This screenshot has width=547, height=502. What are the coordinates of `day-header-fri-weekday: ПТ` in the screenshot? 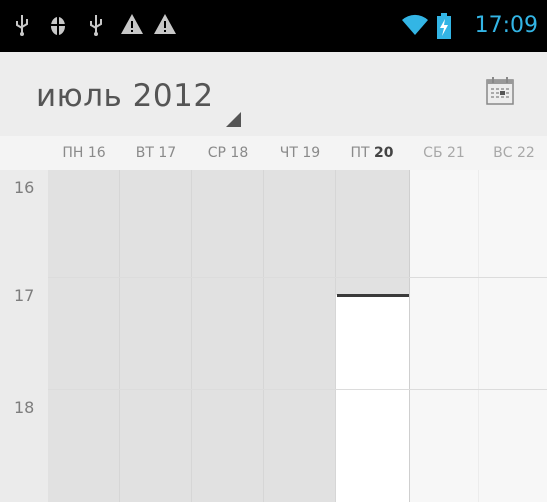 It's located at (360, 153).